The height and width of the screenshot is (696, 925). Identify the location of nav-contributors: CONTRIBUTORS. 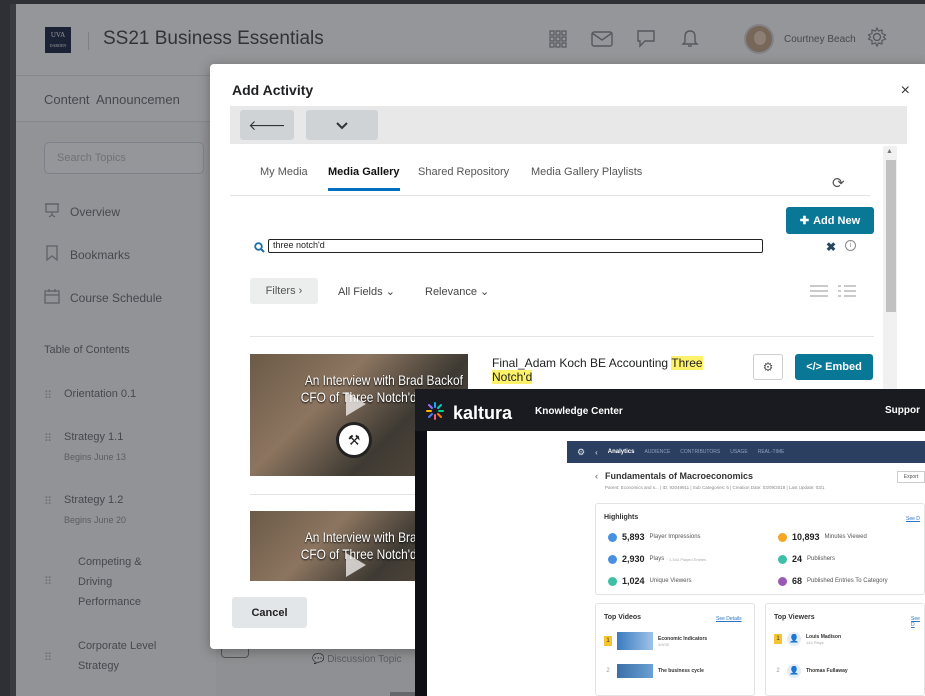
(700, 452).